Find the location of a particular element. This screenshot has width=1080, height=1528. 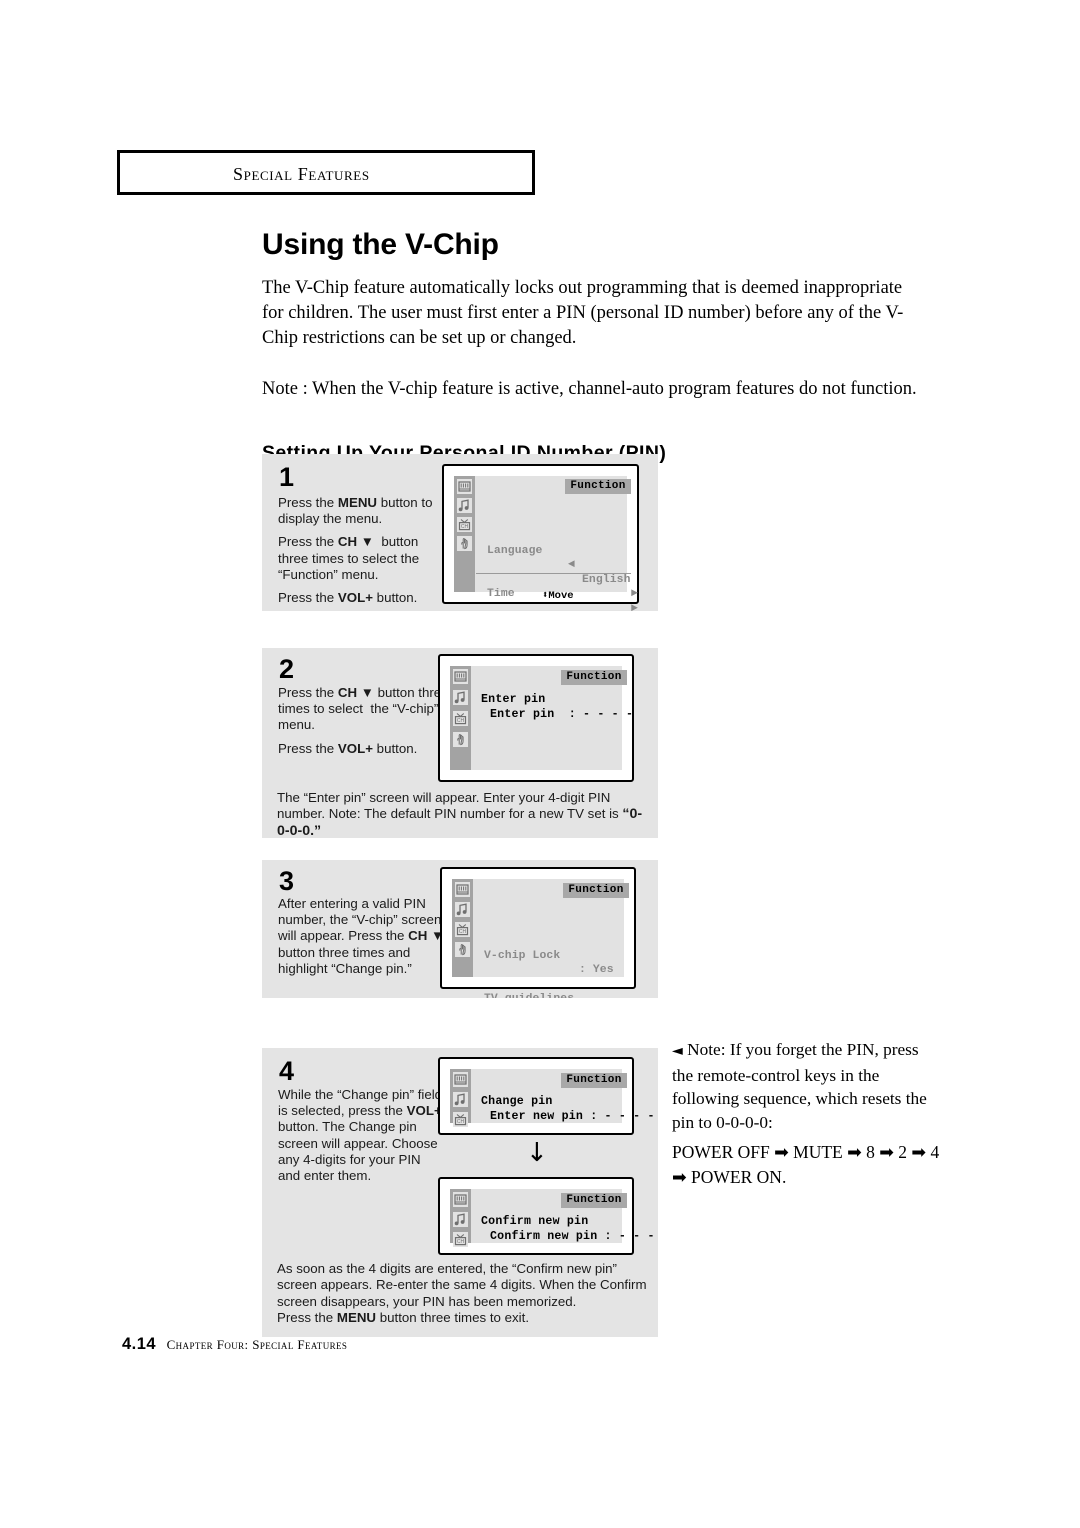

tv-heading-4a: Change pin is located at coordinates (517, 1101).